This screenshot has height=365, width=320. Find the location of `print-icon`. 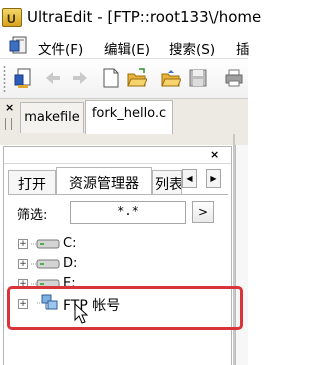

print-icon is located at coordinates (234, 78).